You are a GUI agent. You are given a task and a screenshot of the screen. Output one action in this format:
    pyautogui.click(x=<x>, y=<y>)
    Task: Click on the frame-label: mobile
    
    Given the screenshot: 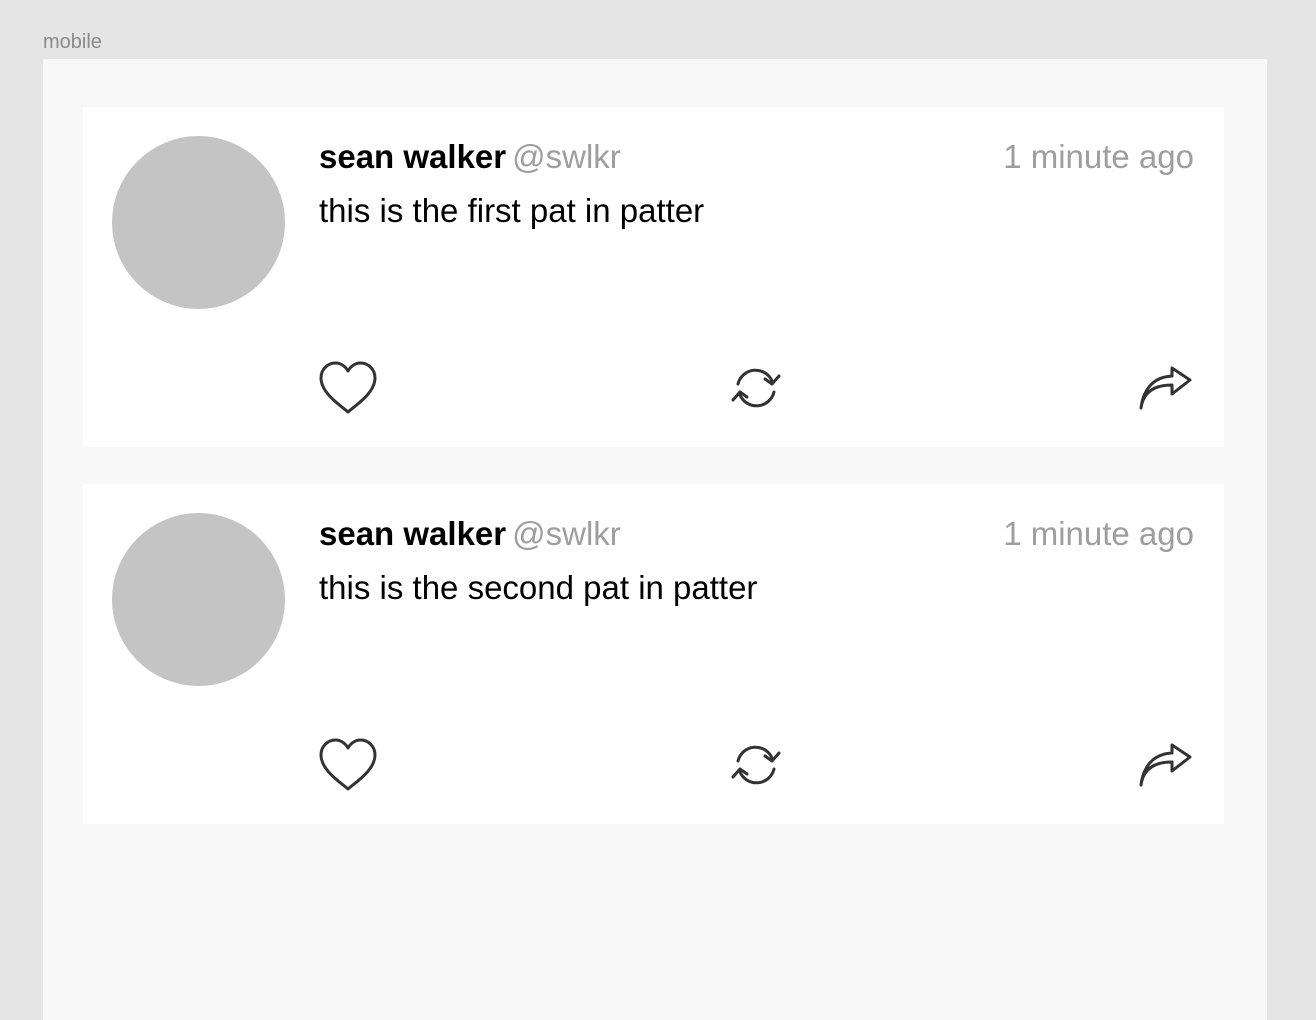 What is the action you would take?
    pyautogui.click(x=72, y=42)
    